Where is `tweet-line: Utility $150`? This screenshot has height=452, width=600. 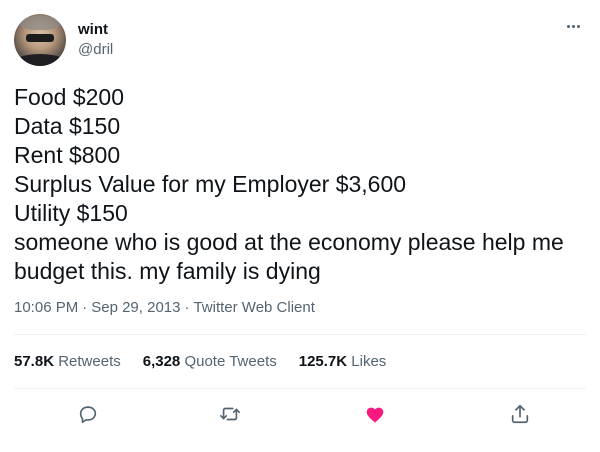
tweet-line: Utility $150 is located at coordinates (71, 213).